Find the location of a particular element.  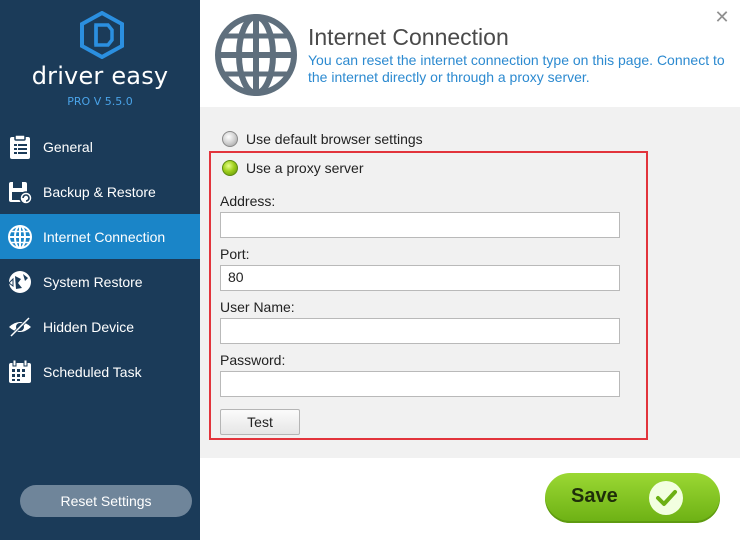

sidebar-item-system-restore: System Restore is located at coordinates (100, 281).